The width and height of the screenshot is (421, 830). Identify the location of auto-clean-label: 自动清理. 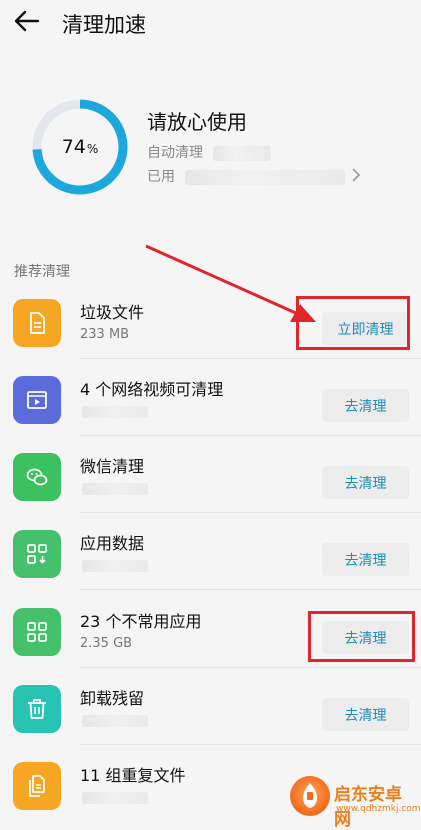
(175, 153).